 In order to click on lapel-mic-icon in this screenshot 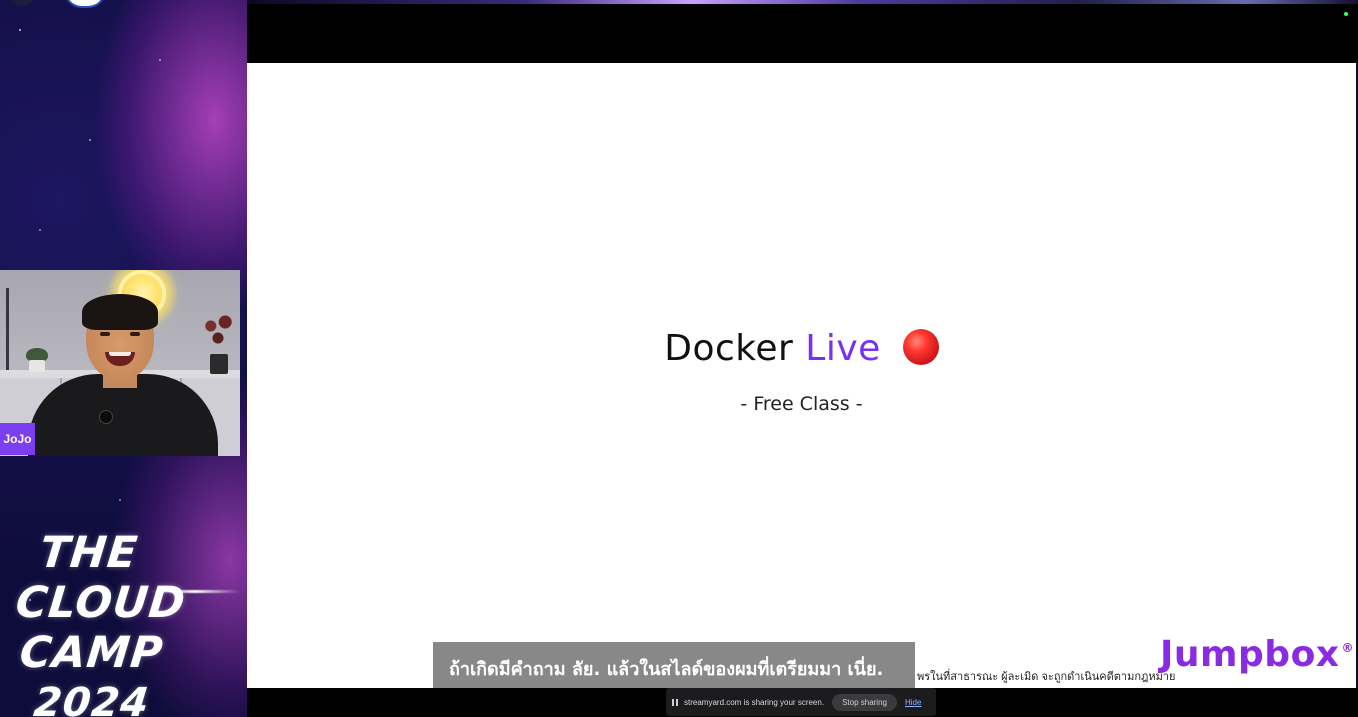, I will do `click(106, 417)`.